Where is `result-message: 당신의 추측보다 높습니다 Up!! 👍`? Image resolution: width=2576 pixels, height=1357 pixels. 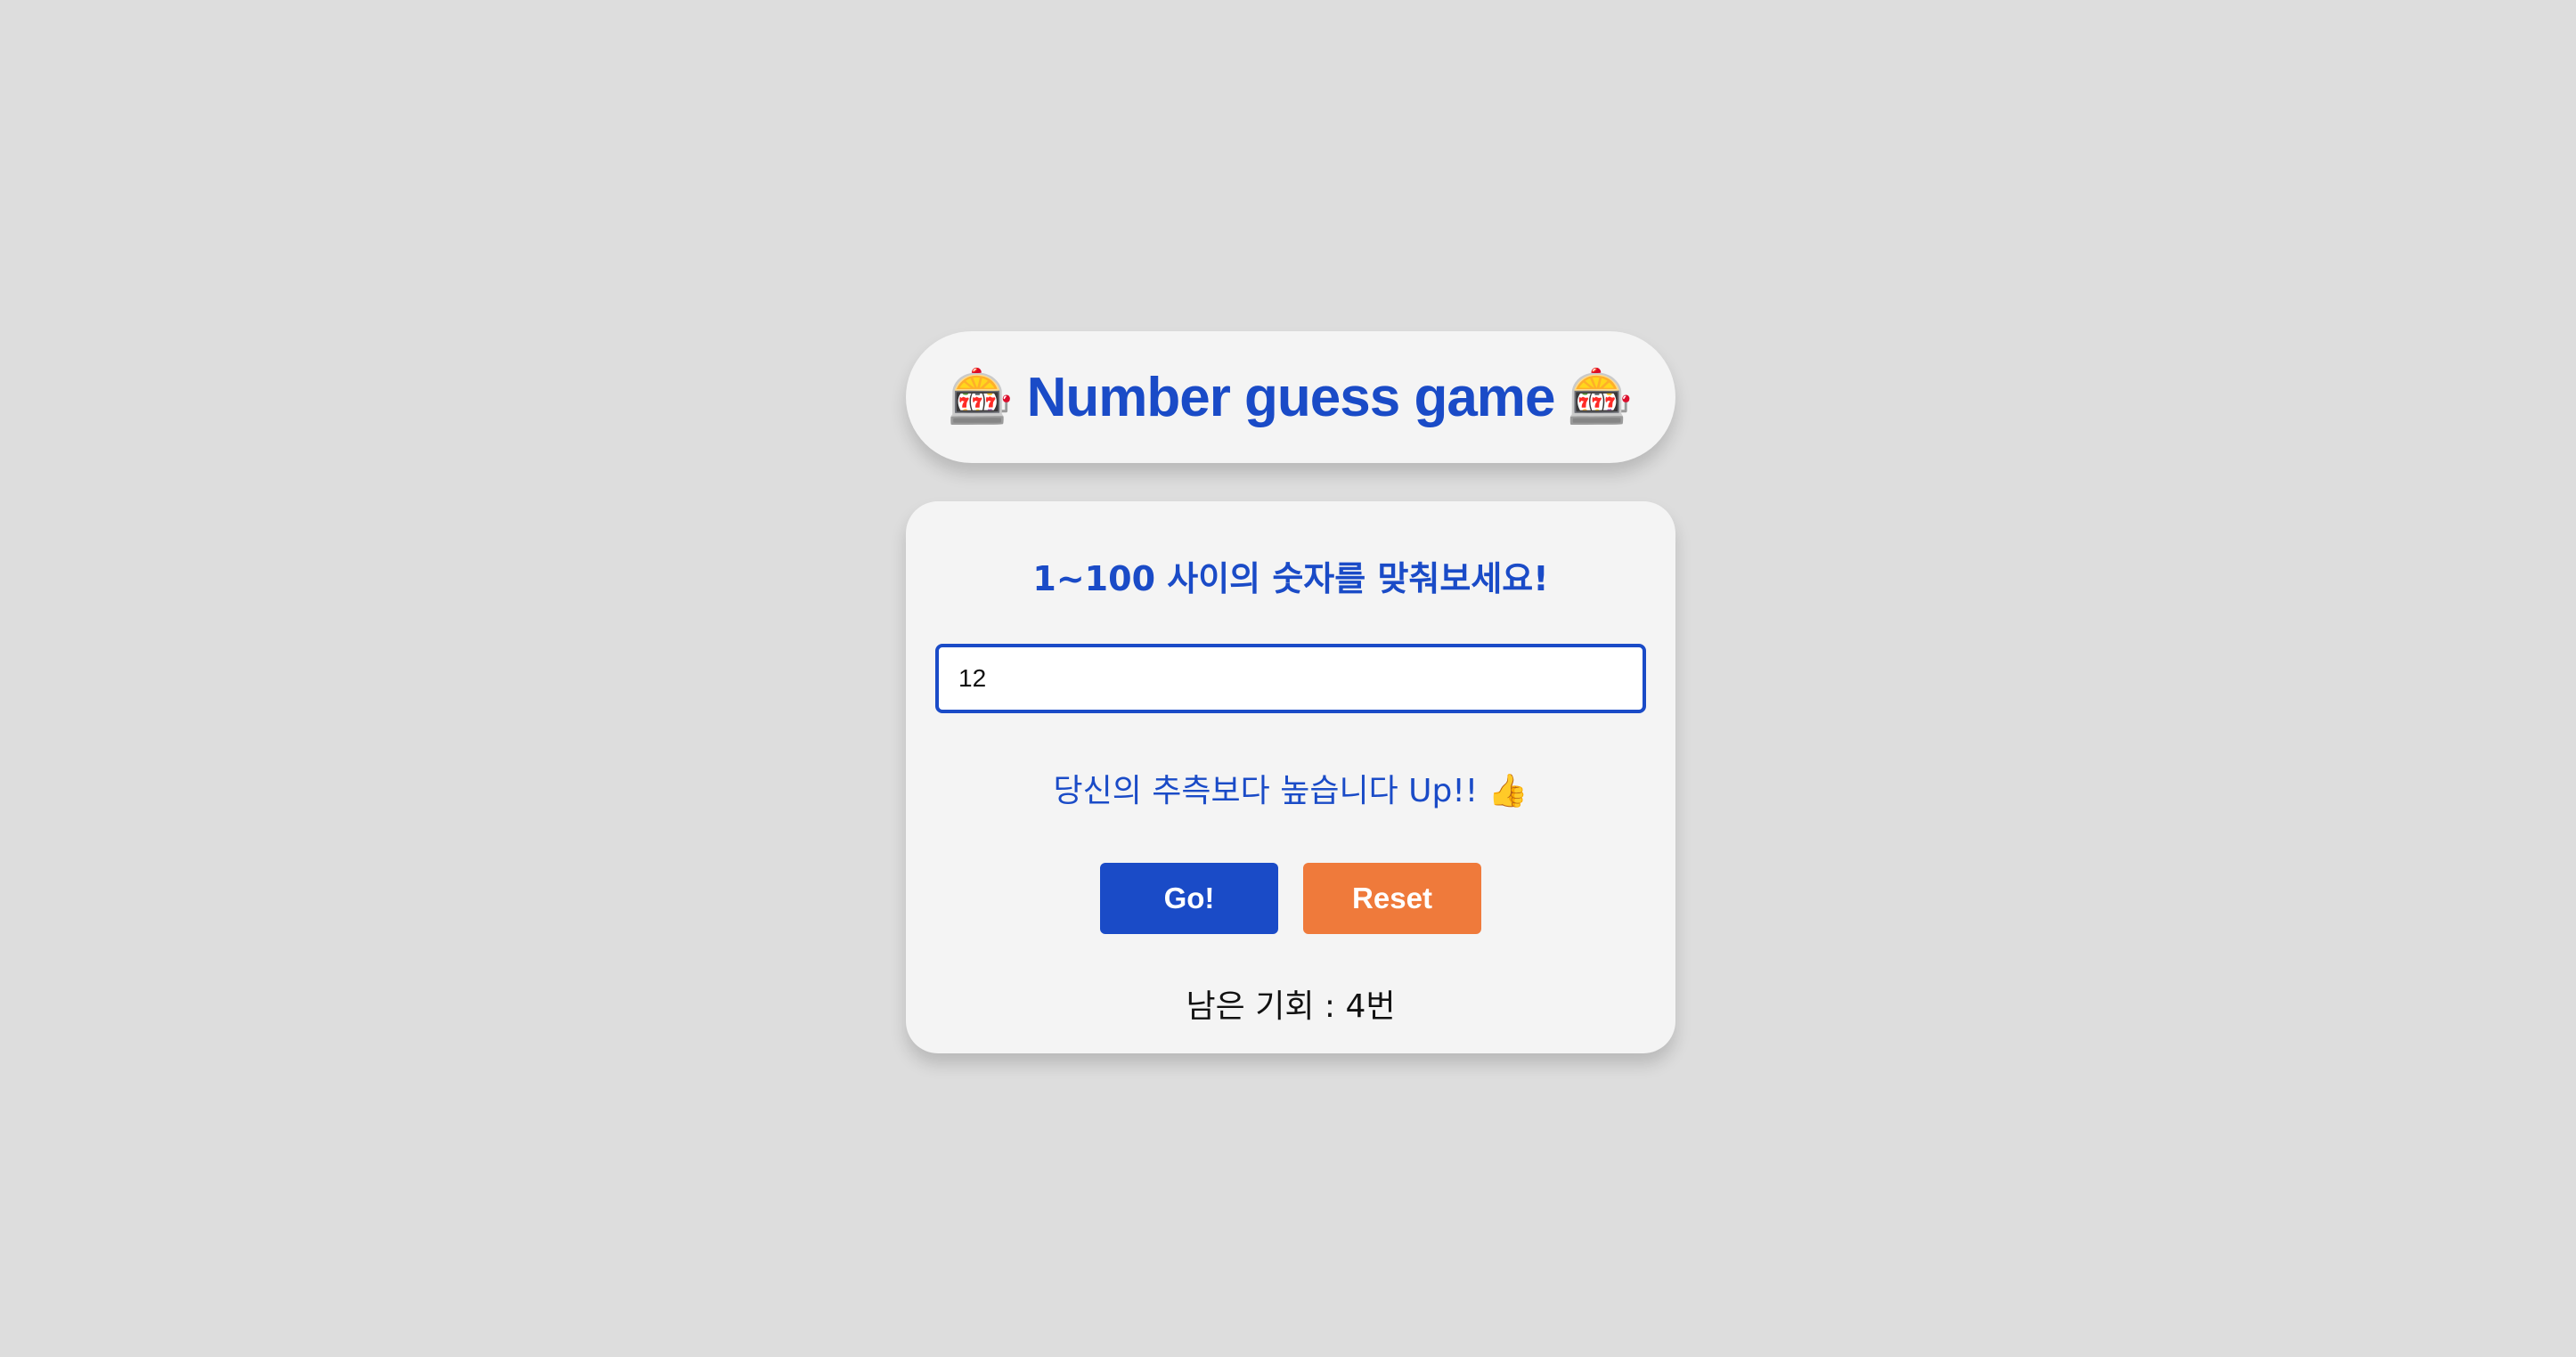 result-message: 당신의 추측보다 높습니다 Up!! 👍 is located at coordinates (1290, 791).